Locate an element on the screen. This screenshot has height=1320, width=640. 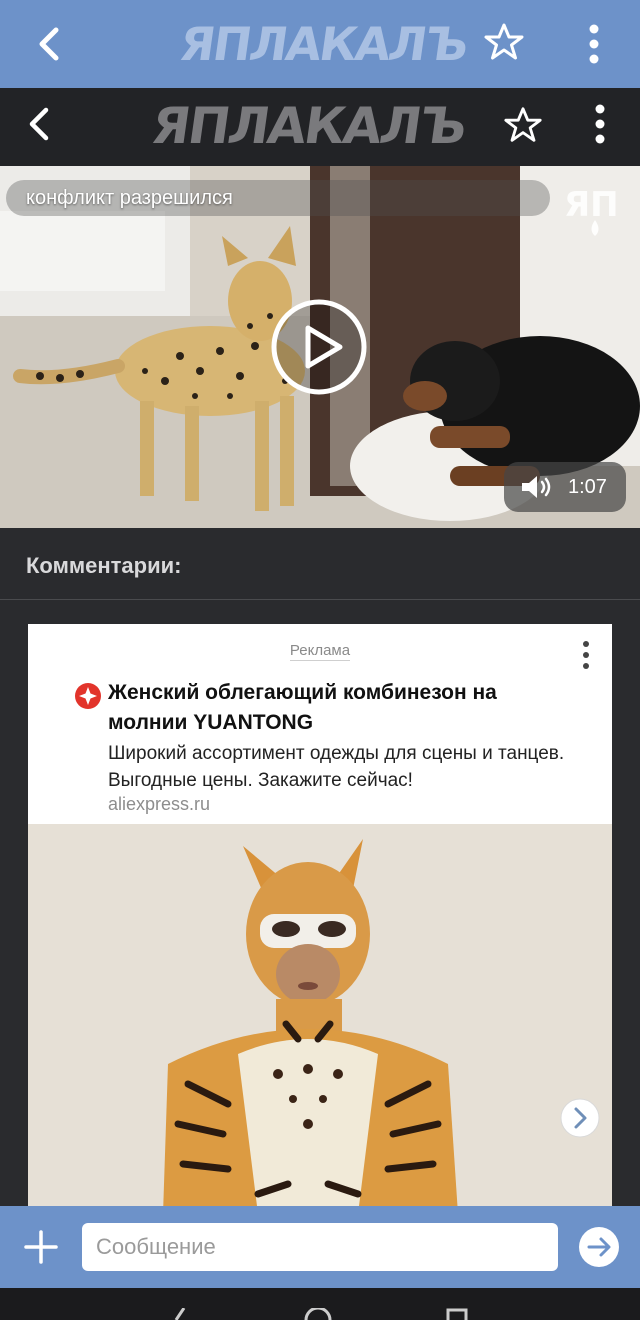
message-bar is located at coordinates (320, 1247).